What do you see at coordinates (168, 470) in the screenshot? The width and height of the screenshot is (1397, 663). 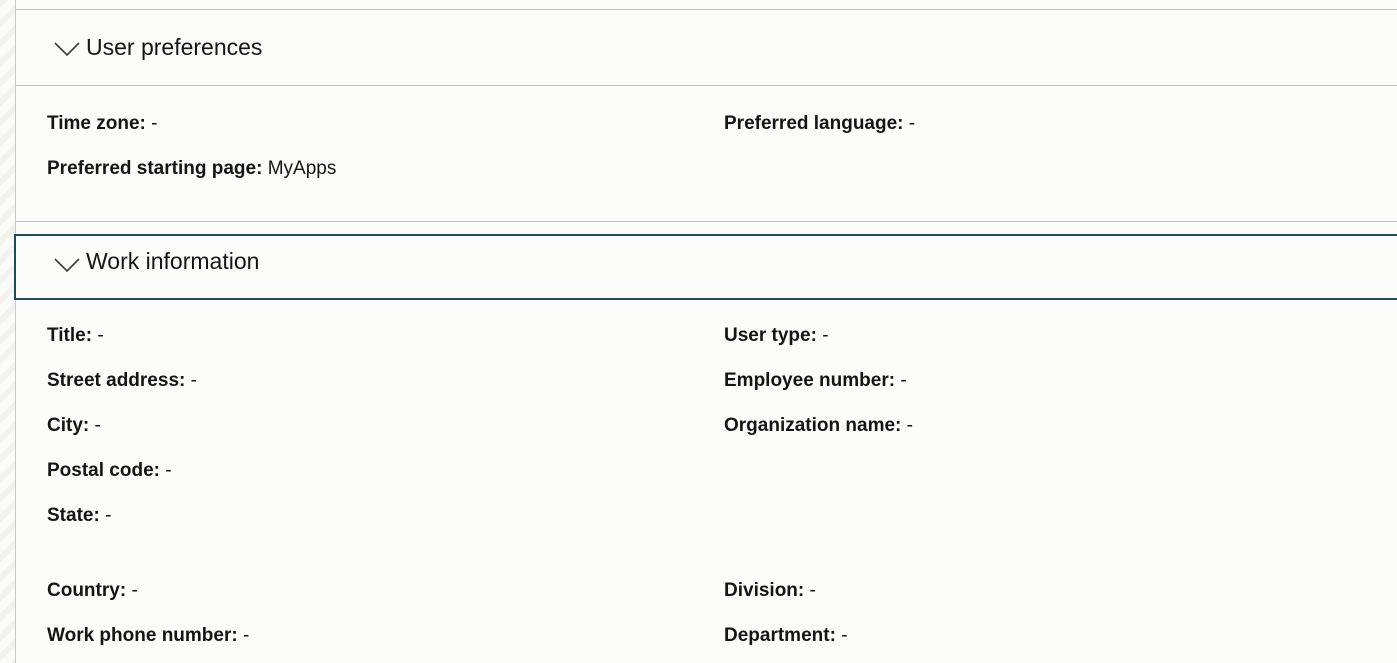 I see `postal-code-value: -` at bounding box center [168, 470].